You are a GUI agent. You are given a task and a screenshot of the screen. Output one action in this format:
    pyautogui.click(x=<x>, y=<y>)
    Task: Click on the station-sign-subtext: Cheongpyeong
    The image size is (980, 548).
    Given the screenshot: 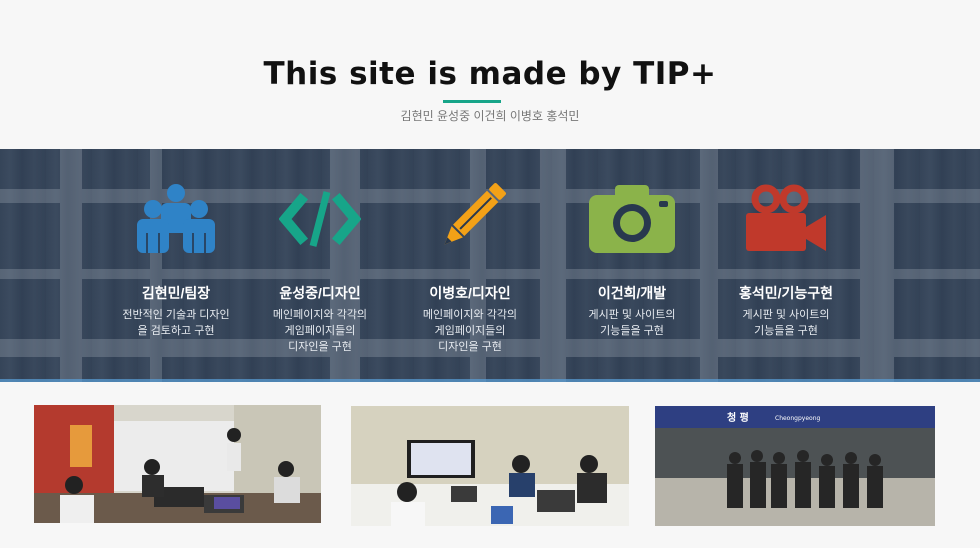 What is the action you would take?
    pyautogui.click(x=797, y=418)
    